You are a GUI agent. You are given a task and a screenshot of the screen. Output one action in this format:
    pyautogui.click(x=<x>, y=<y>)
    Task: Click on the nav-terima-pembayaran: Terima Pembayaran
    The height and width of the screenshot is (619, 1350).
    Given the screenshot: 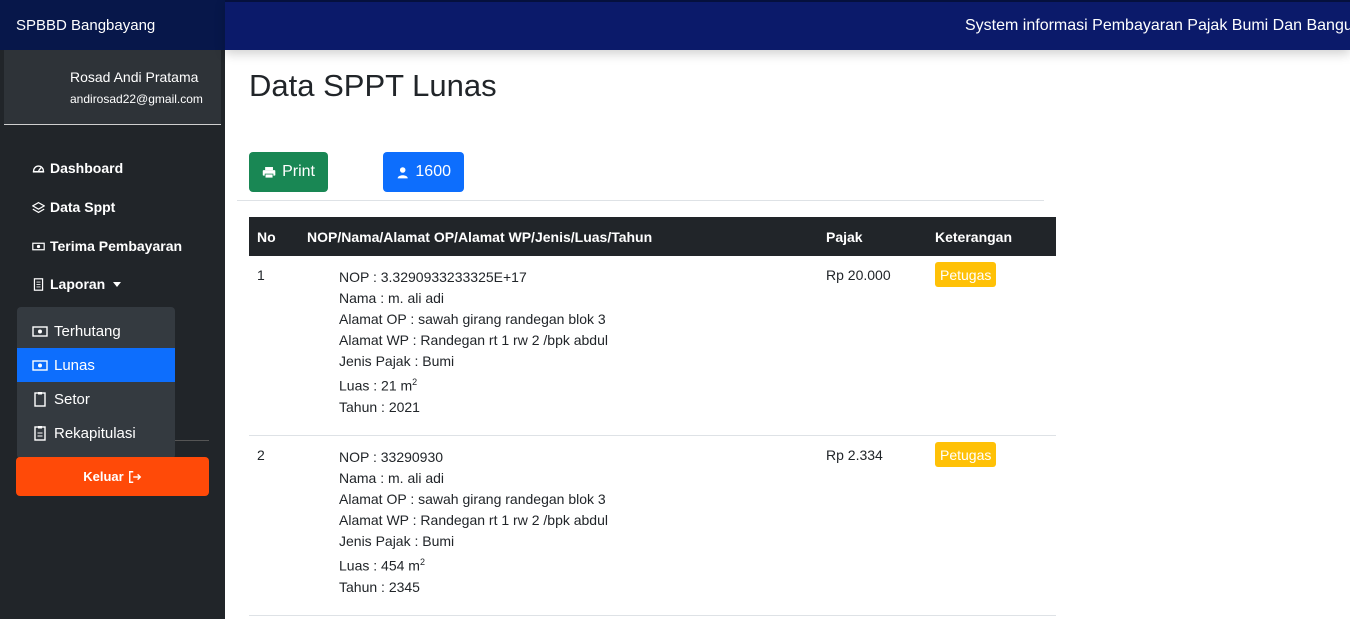 What is the action you would take?
    pyautogui.click(x=107, y=246)
    